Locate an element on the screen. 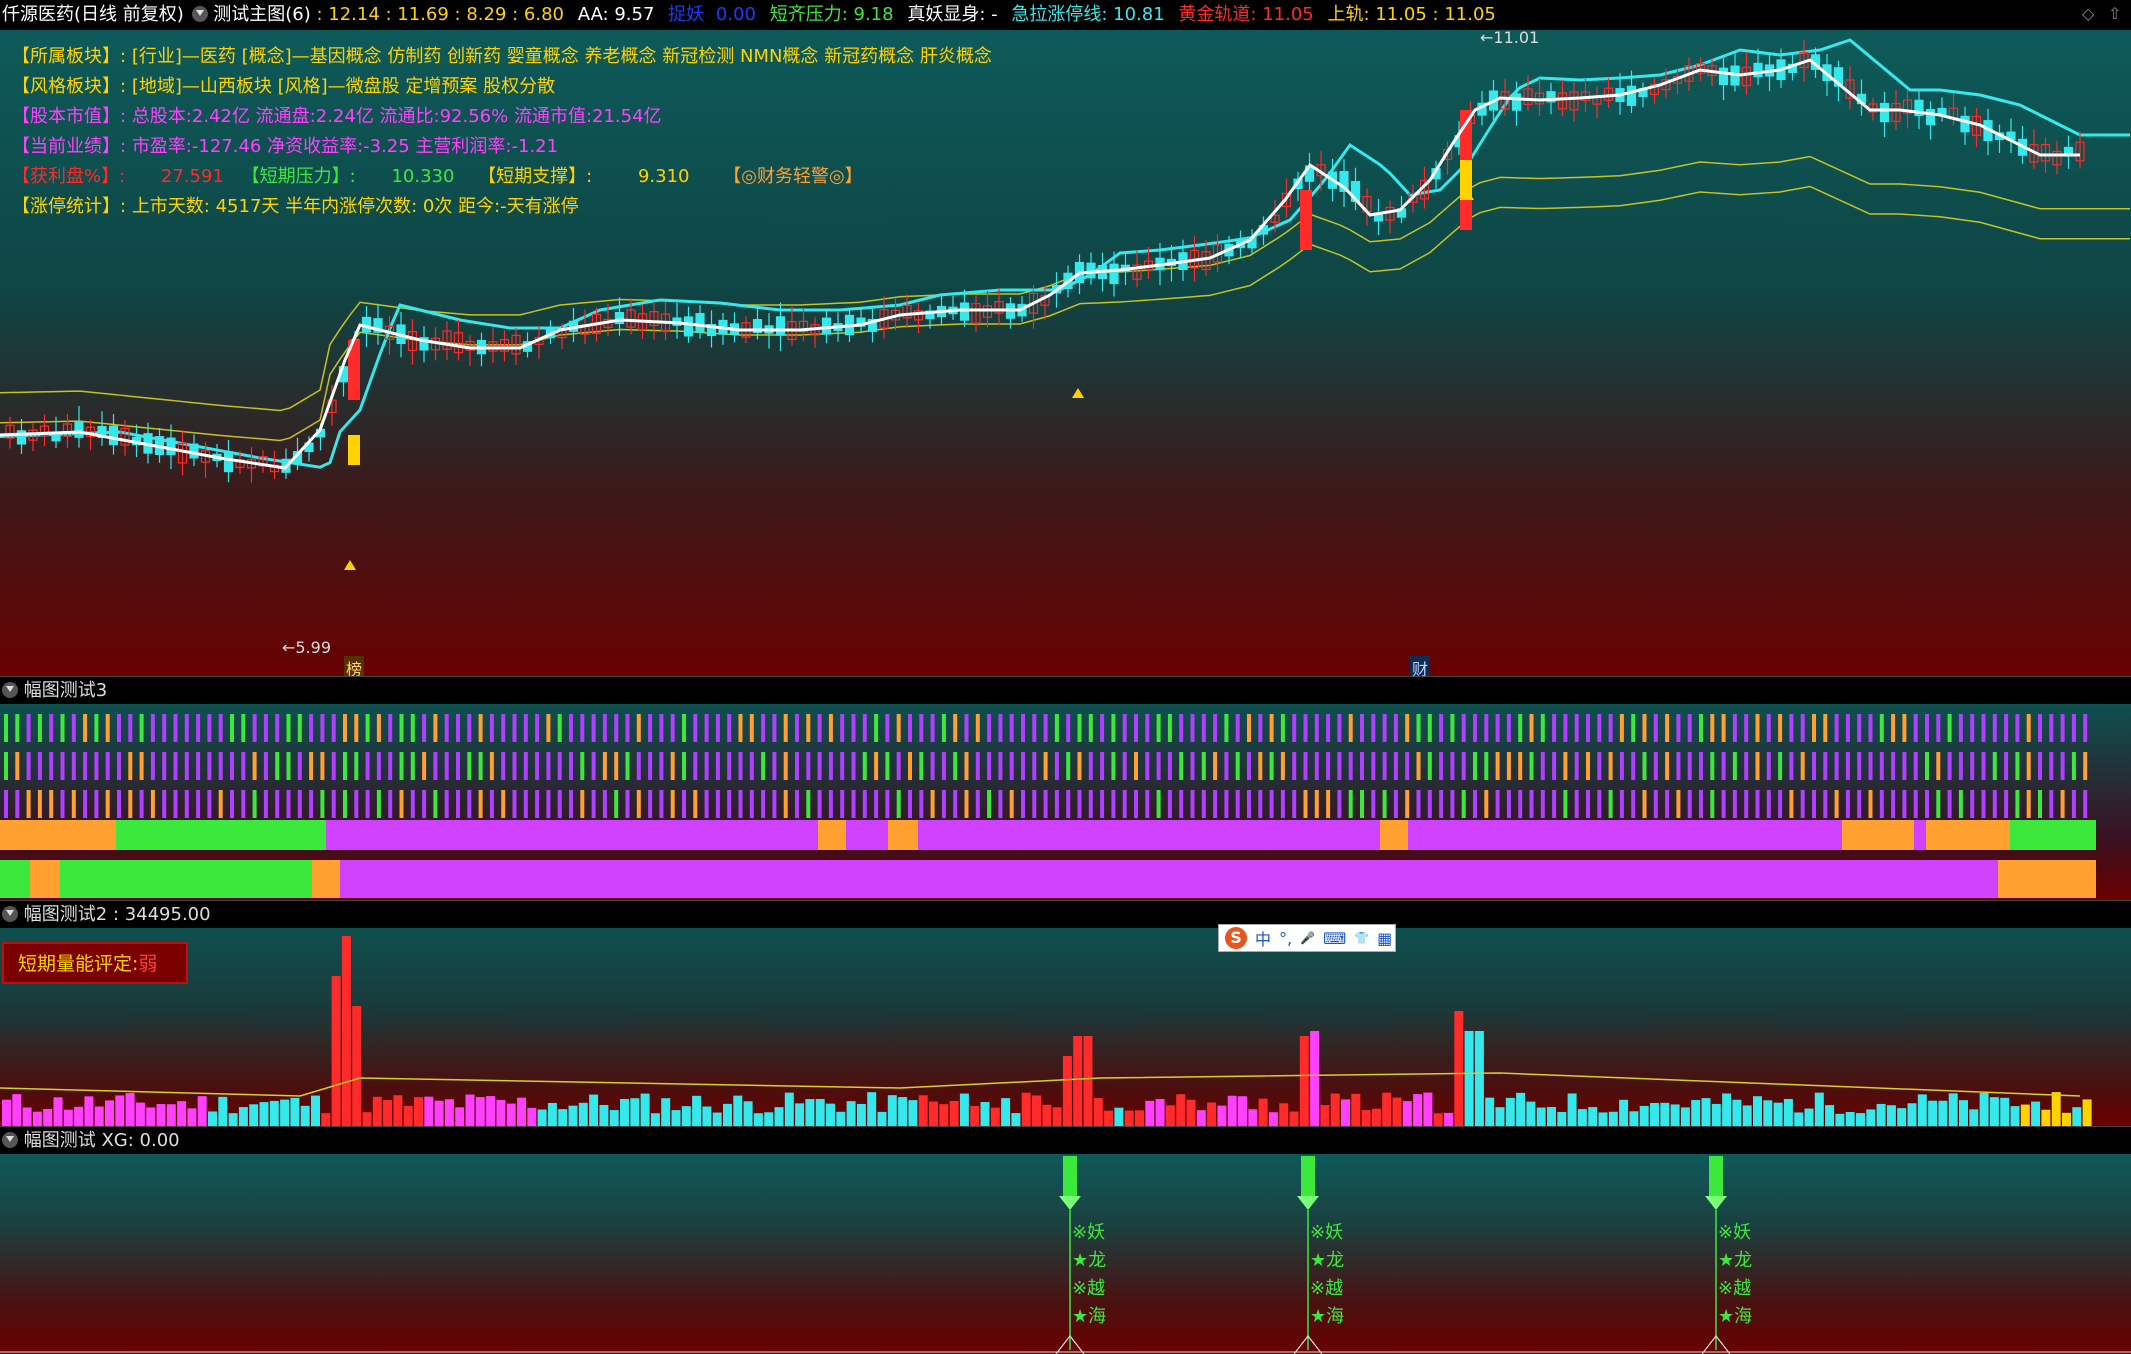 The image size is (2131, 1354). ime-mic-icon: 🎤 is located at coordinates (1307, 938).